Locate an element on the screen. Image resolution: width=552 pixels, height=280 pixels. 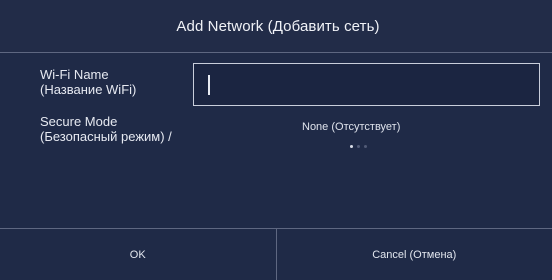
dialog-title: Add Network (Добавить сеть) is located at coordinates (278, 26).